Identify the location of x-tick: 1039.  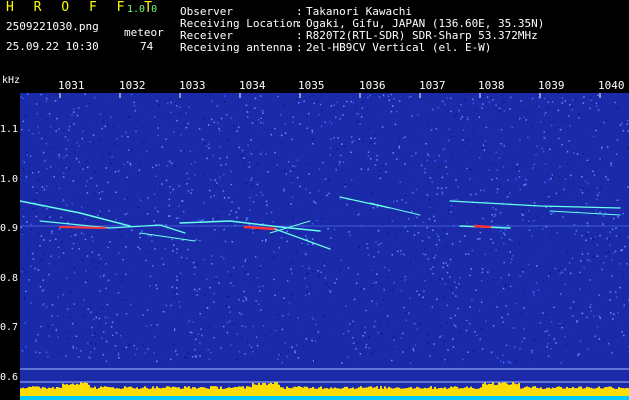
(551, 85).